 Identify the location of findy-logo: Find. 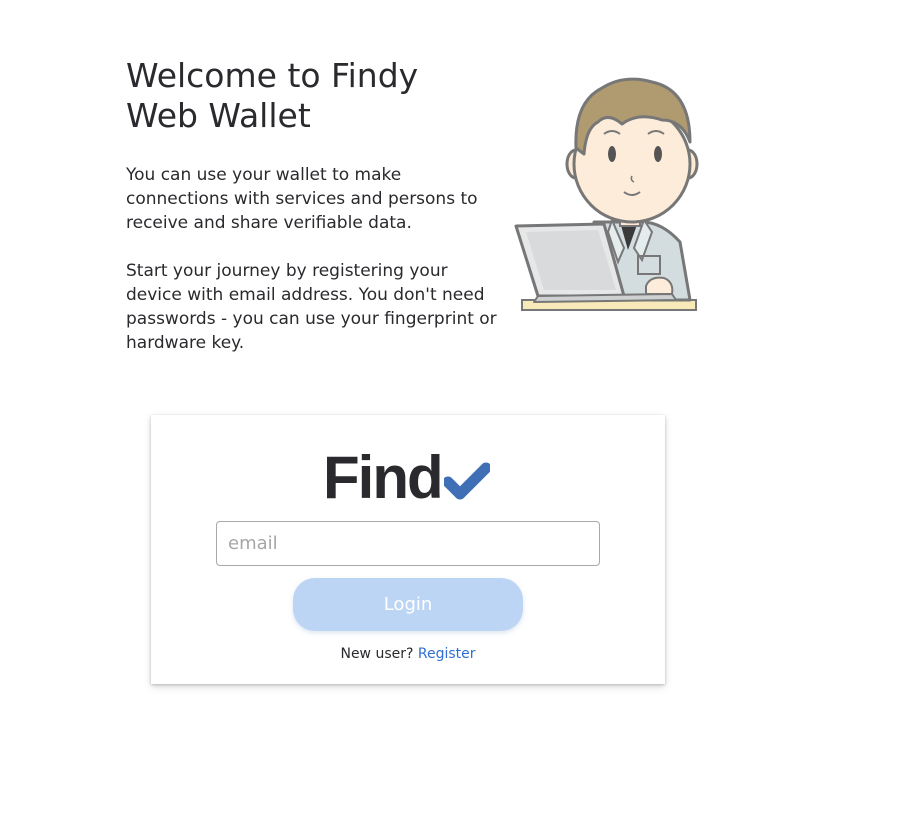
(406, 477).